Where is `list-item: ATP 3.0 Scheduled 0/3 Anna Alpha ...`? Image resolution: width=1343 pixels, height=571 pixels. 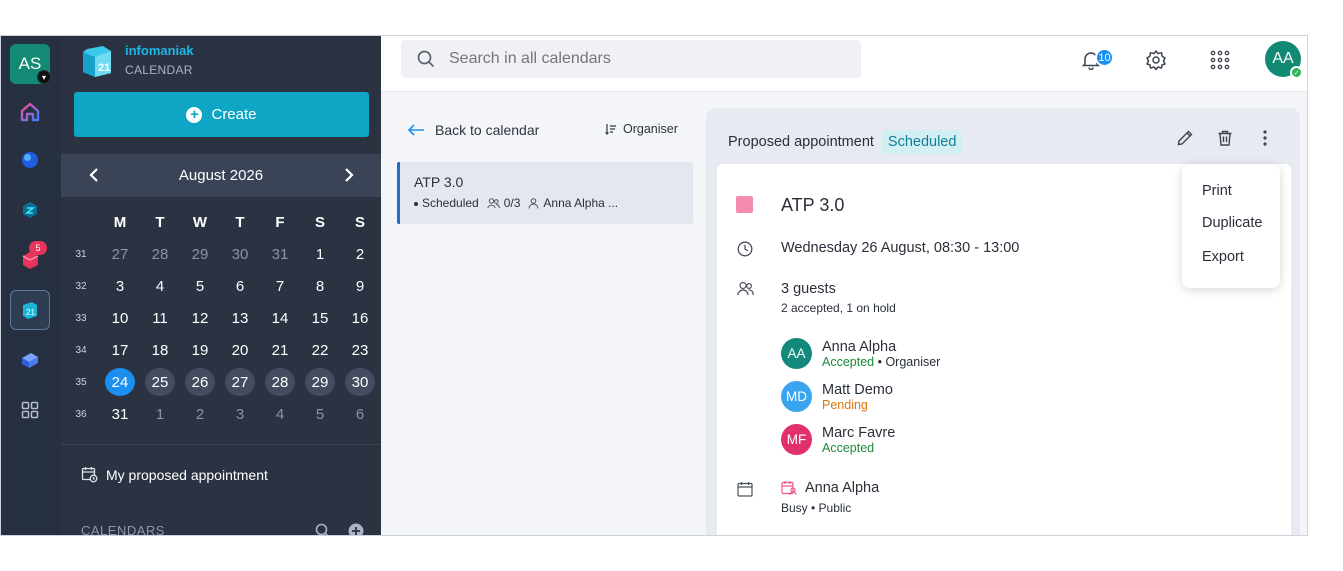
list-item: ATP 3.0 Scheduled 0/3 Anna Alpha ... is located at coordinates (545, 193).